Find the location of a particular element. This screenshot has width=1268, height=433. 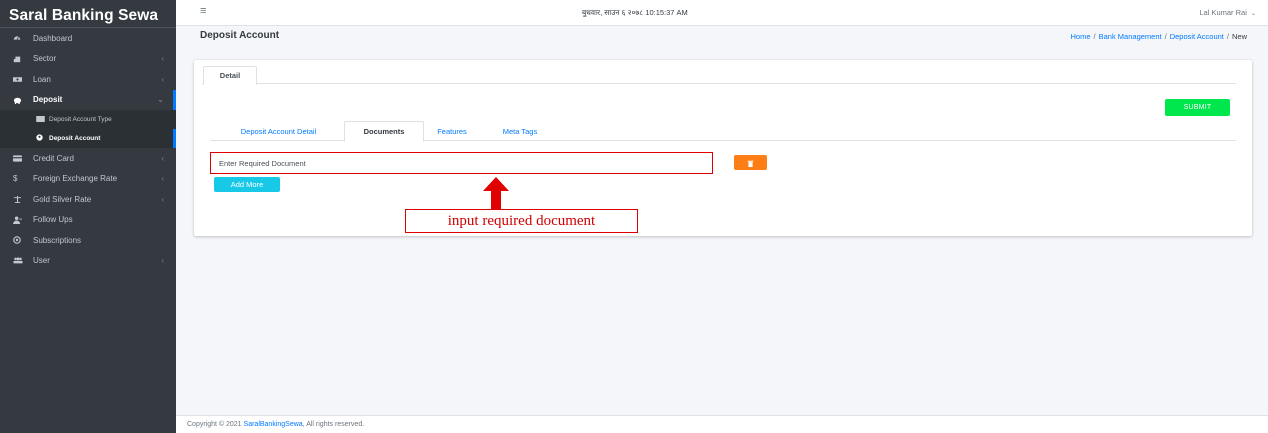

user-menu: Lal Kumar Rai ⌄ is located at coordinates (1227, 12).